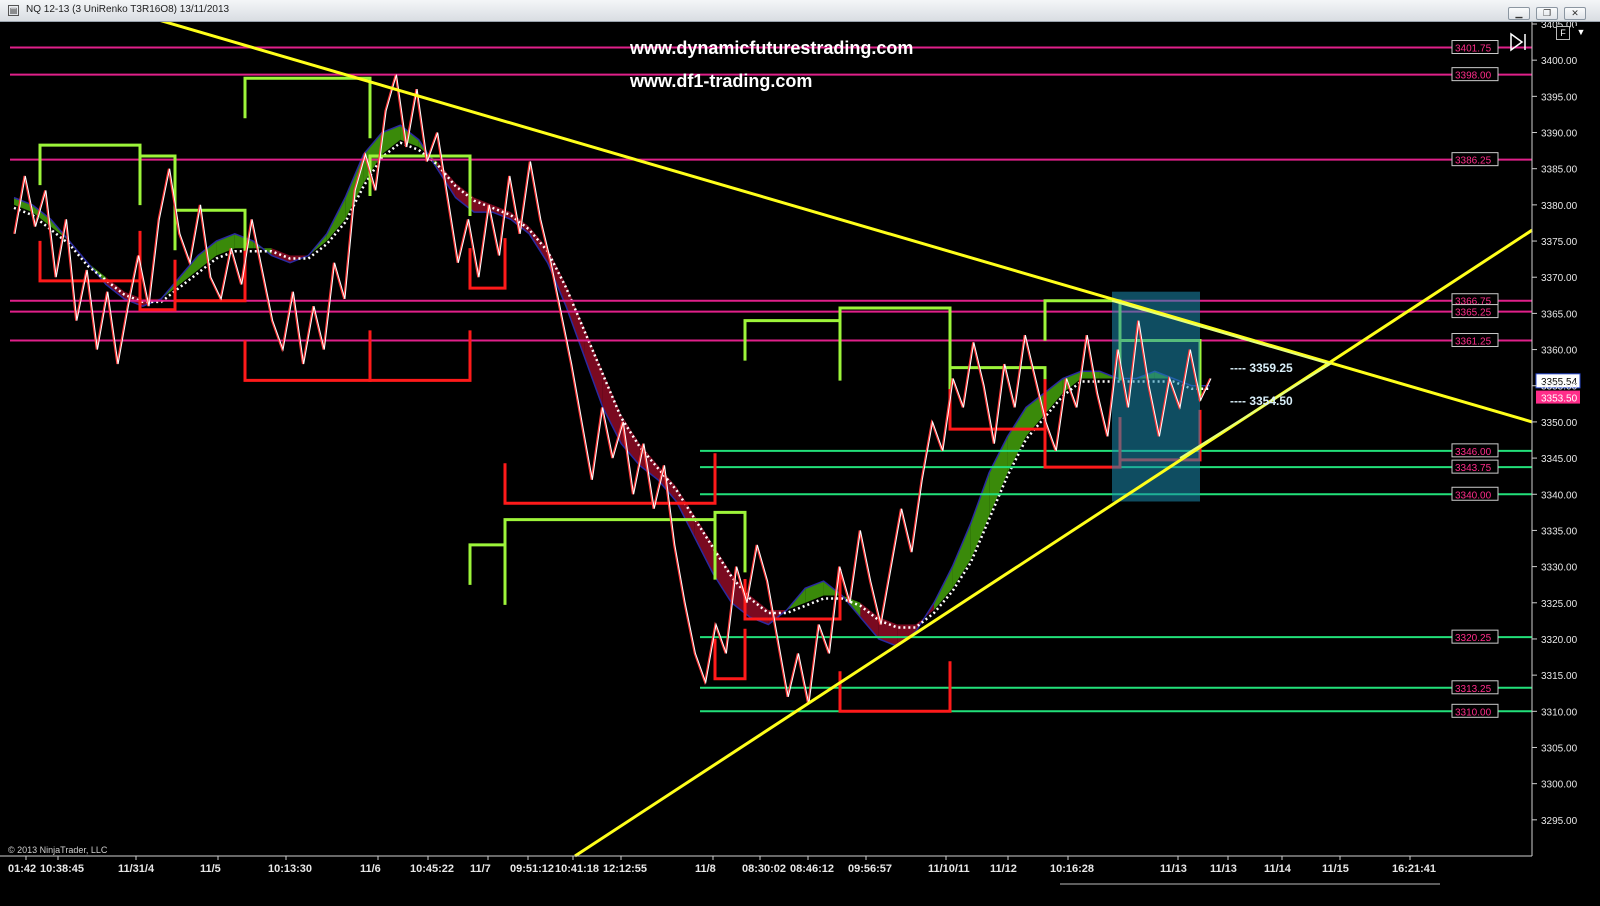 The image size is (1600, 906). Describe the element at coordinates (771, 48) in the screenshot. I see `url-watermark-primary: www.dynamicfuturestrading.com` at that location.